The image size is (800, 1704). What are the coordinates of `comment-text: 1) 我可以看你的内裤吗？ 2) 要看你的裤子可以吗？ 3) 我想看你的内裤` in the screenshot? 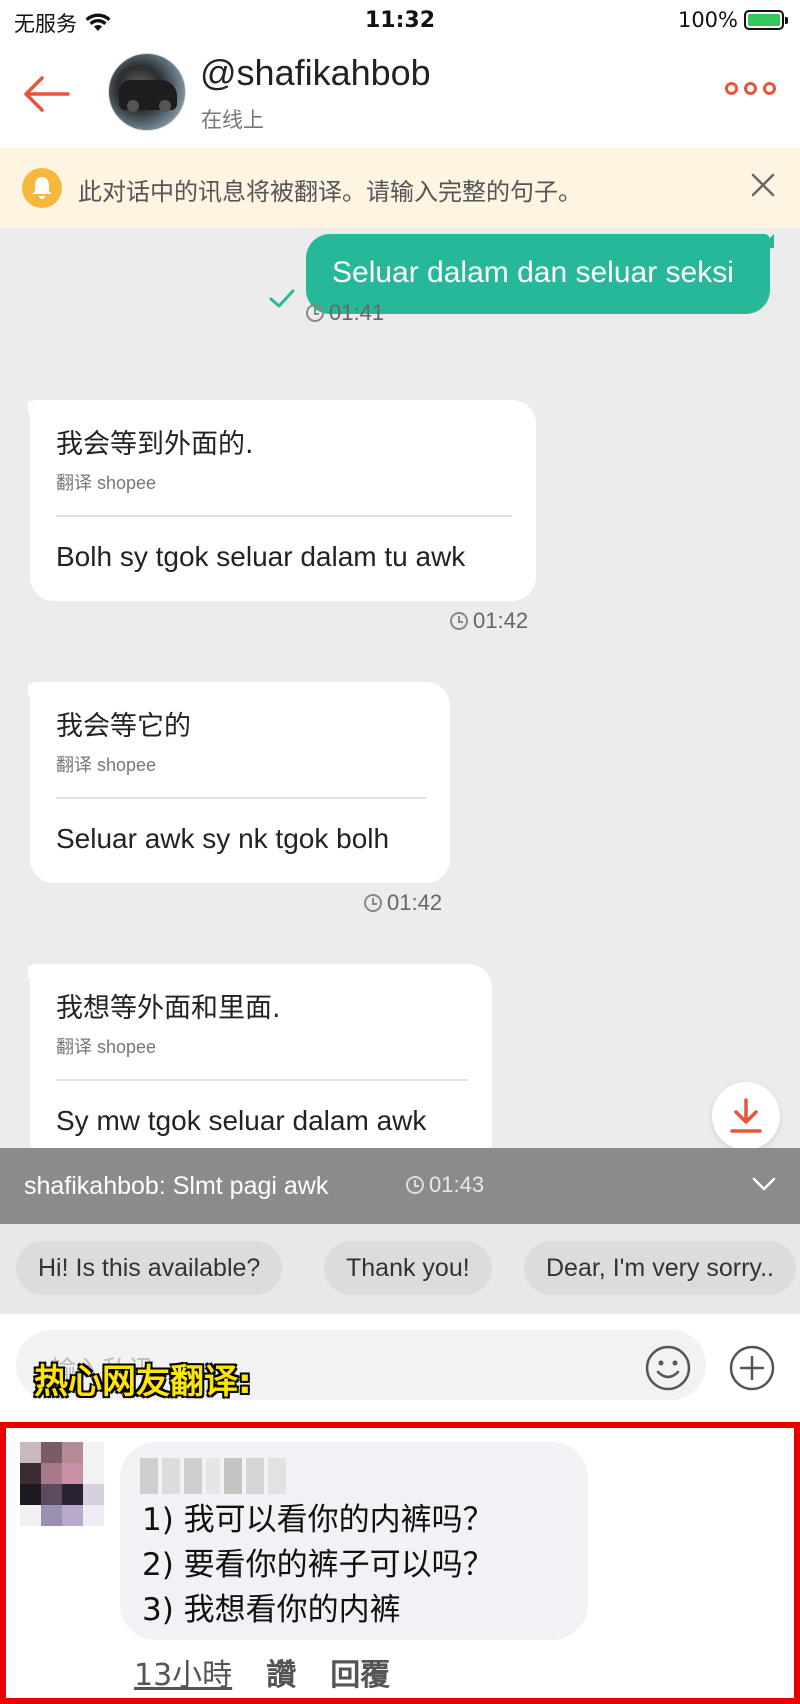 It's located at (318, 1565).